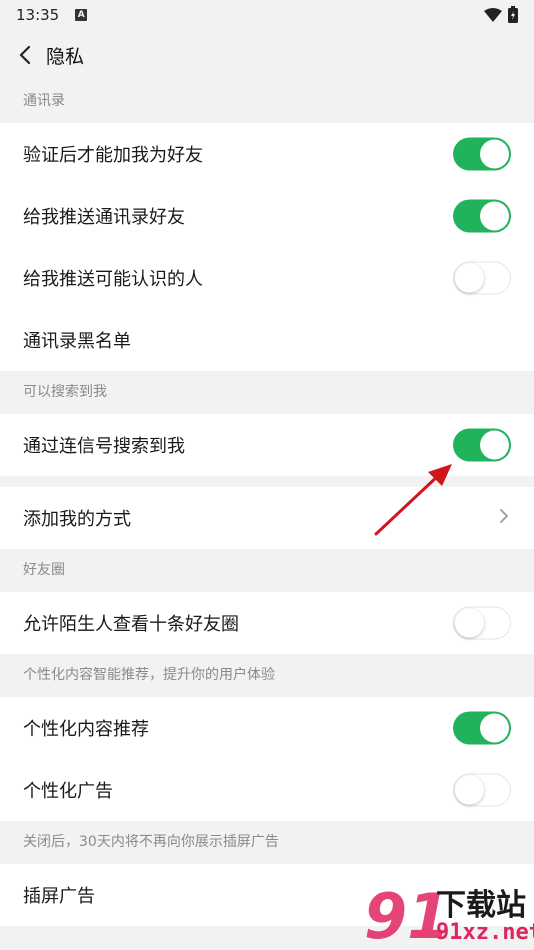 This screenshot has width=534, height=950. Describe the element at coordinates (59, 896) in the screenshot. I see `row-label: 插屏广告` at that location.